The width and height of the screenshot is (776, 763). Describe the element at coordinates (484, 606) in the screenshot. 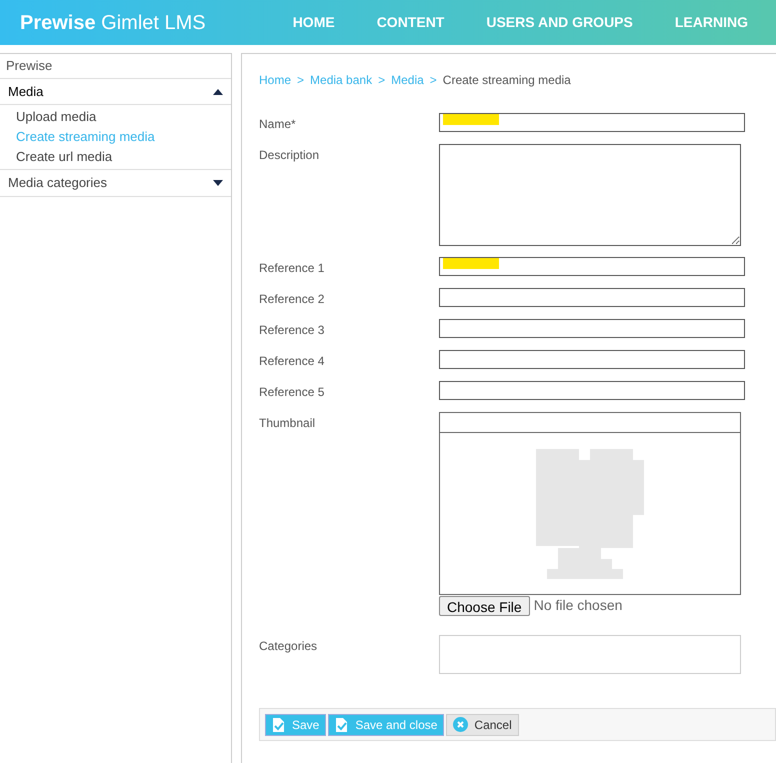

I see `choose-file-button: Choose File` at that location.